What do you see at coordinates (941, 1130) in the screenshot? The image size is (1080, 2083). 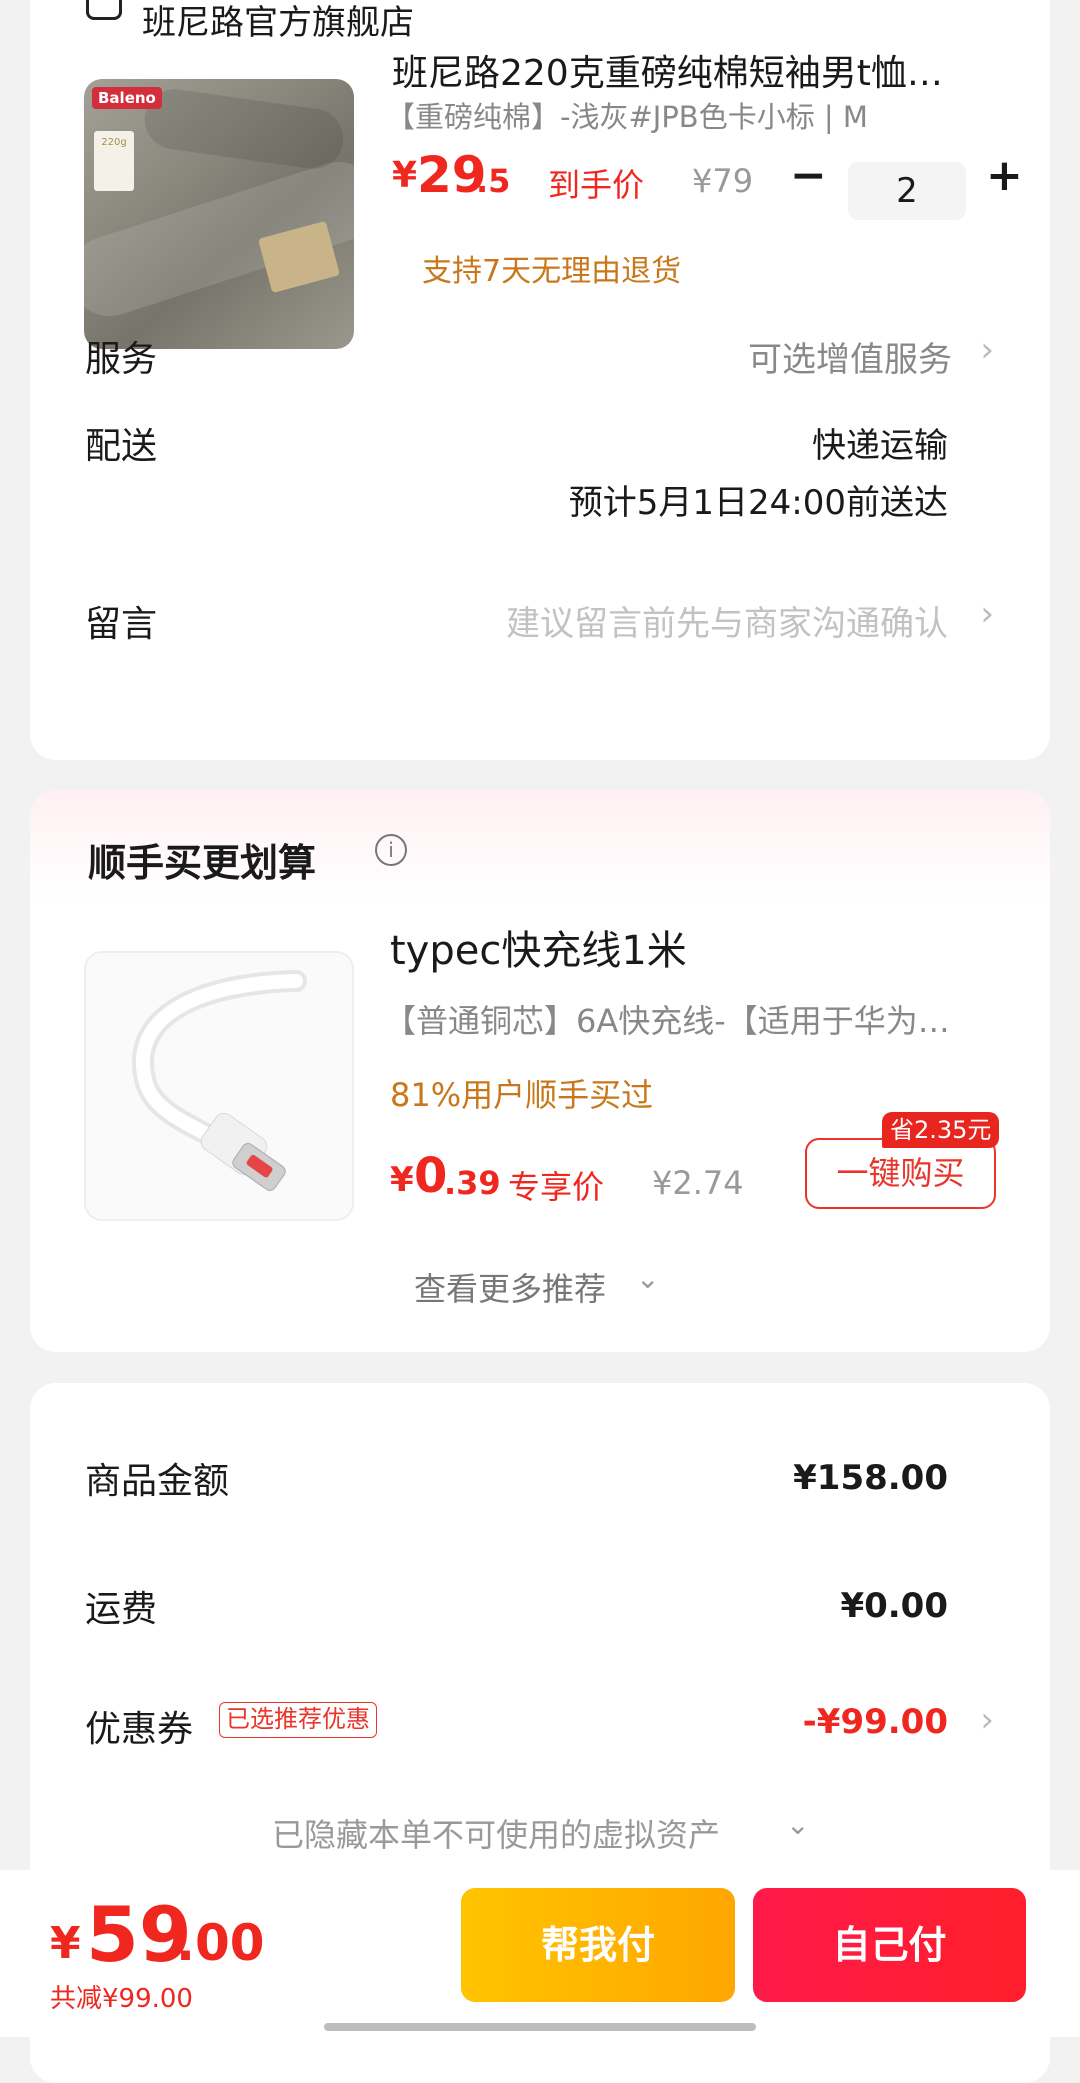 I see `save-badge: 省2.35元` at bounding box center [941, 1130].